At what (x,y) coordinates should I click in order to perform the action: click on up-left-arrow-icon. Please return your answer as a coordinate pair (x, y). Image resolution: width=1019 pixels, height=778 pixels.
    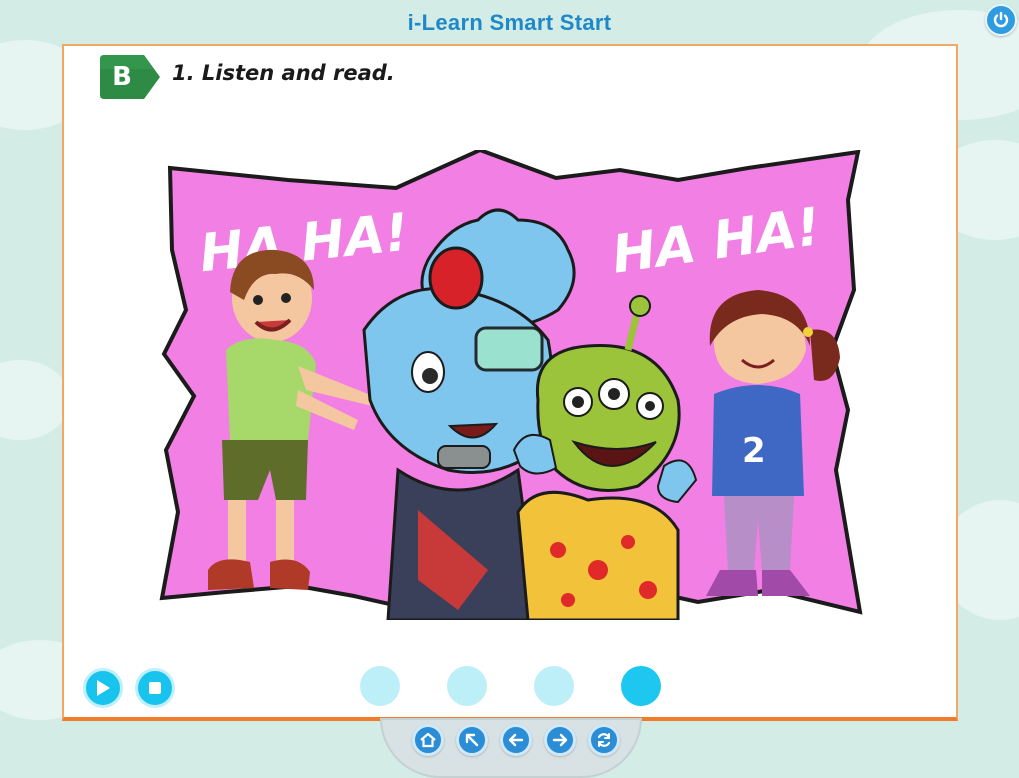
    Looking at the image, I should click on (472, 740).